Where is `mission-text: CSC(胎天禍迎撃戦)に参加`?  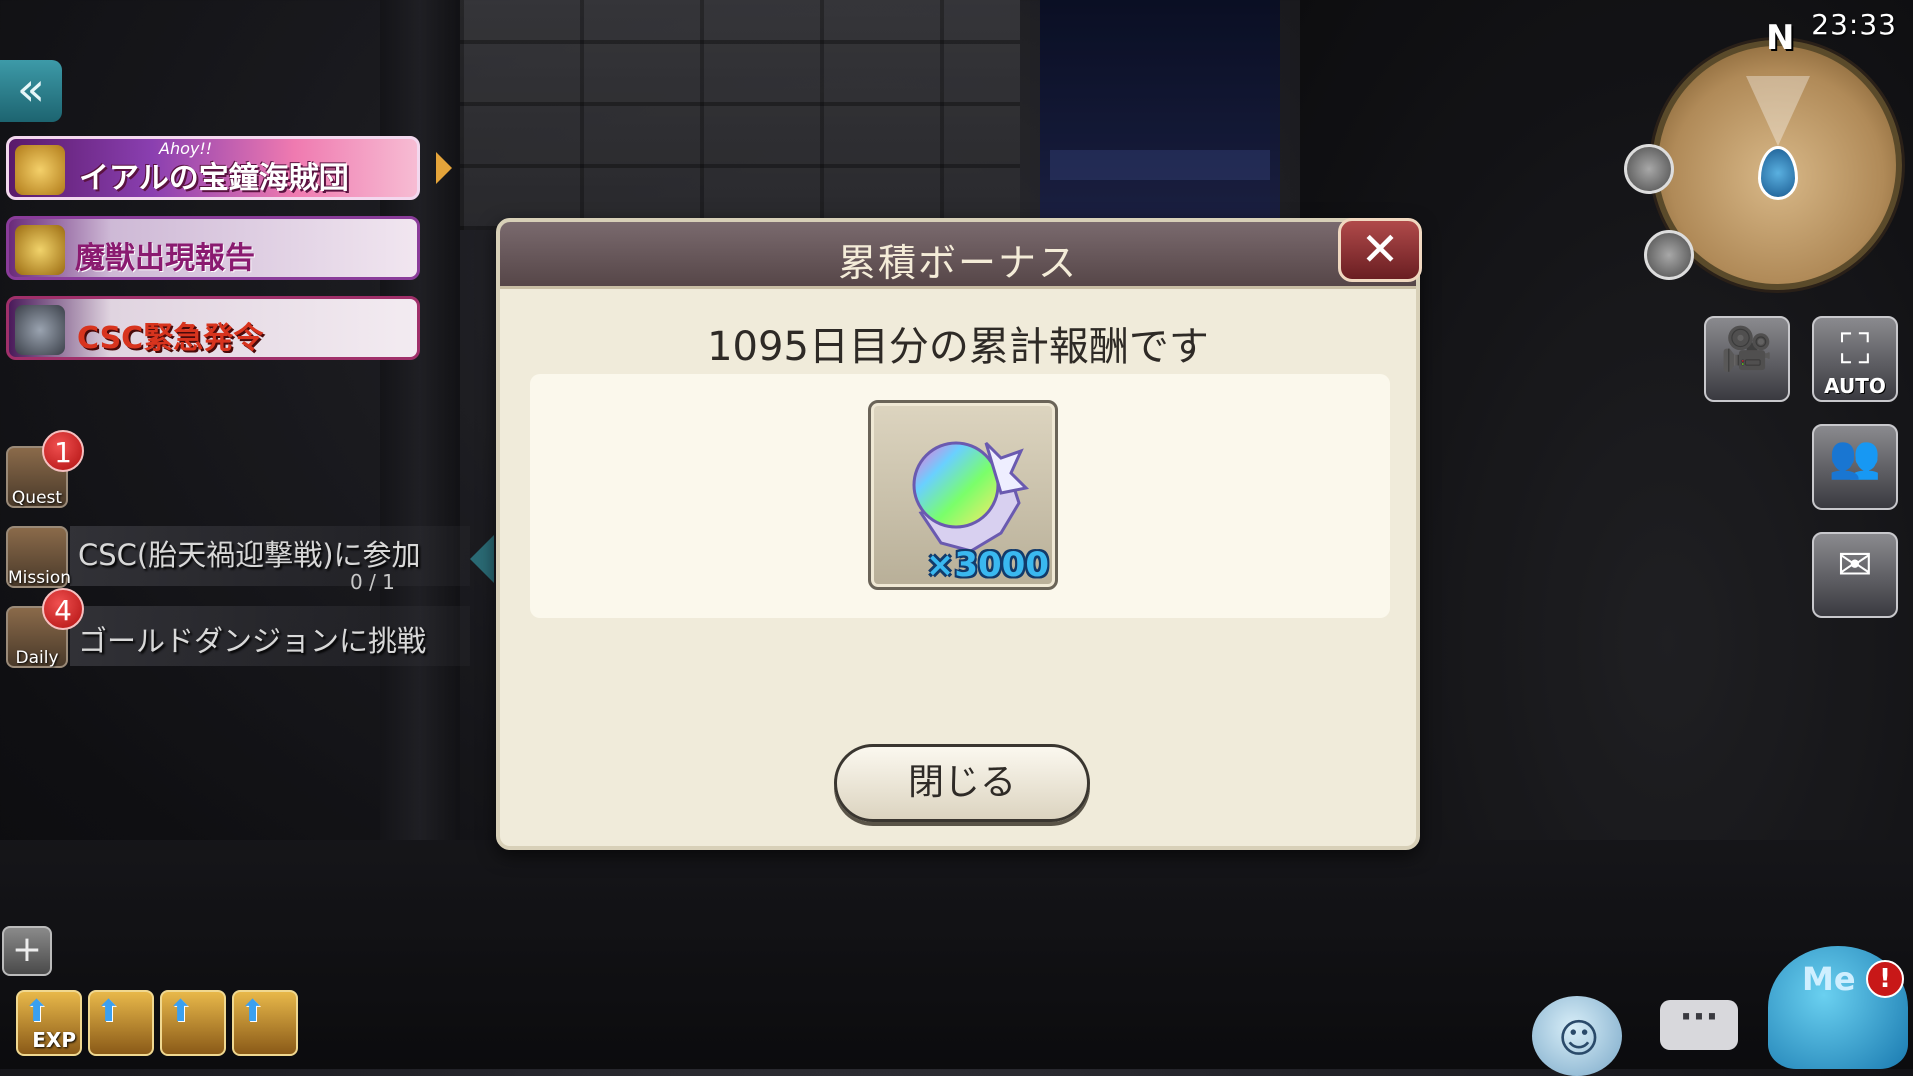 mission-text: CSC(胎天禍迎撃戦)に参加 is located at coordinates (249, 553).